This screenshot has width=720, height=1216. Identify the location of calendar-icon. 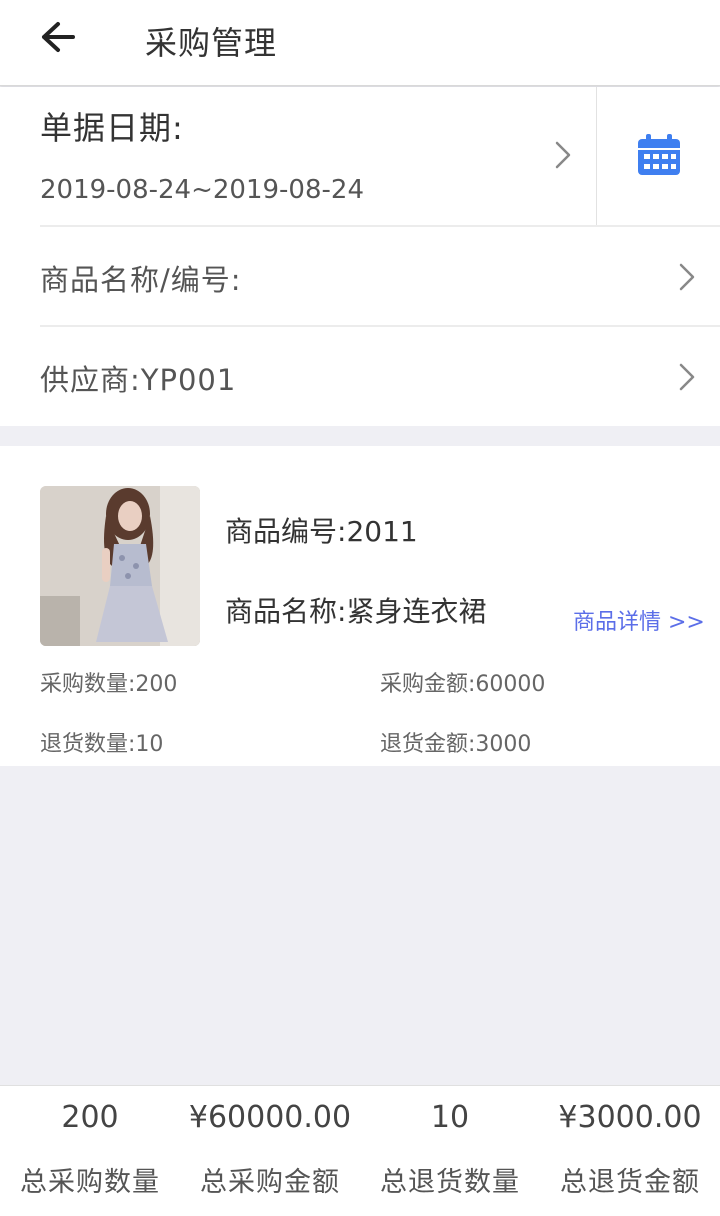
(659, 154).